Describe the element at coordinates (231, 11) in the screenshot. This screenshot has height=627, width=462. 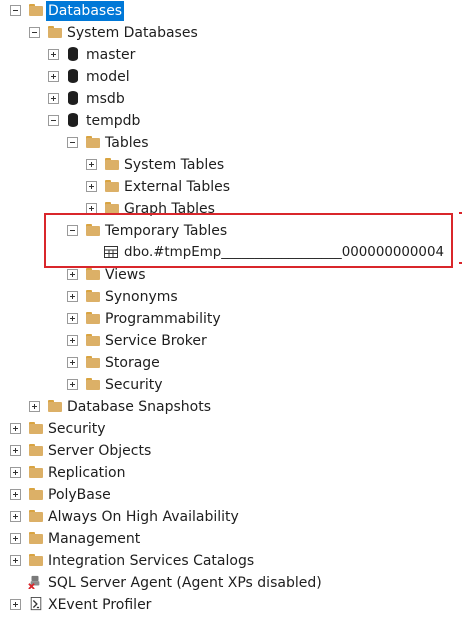
I see `tree-node-databases: Databases` at that location.